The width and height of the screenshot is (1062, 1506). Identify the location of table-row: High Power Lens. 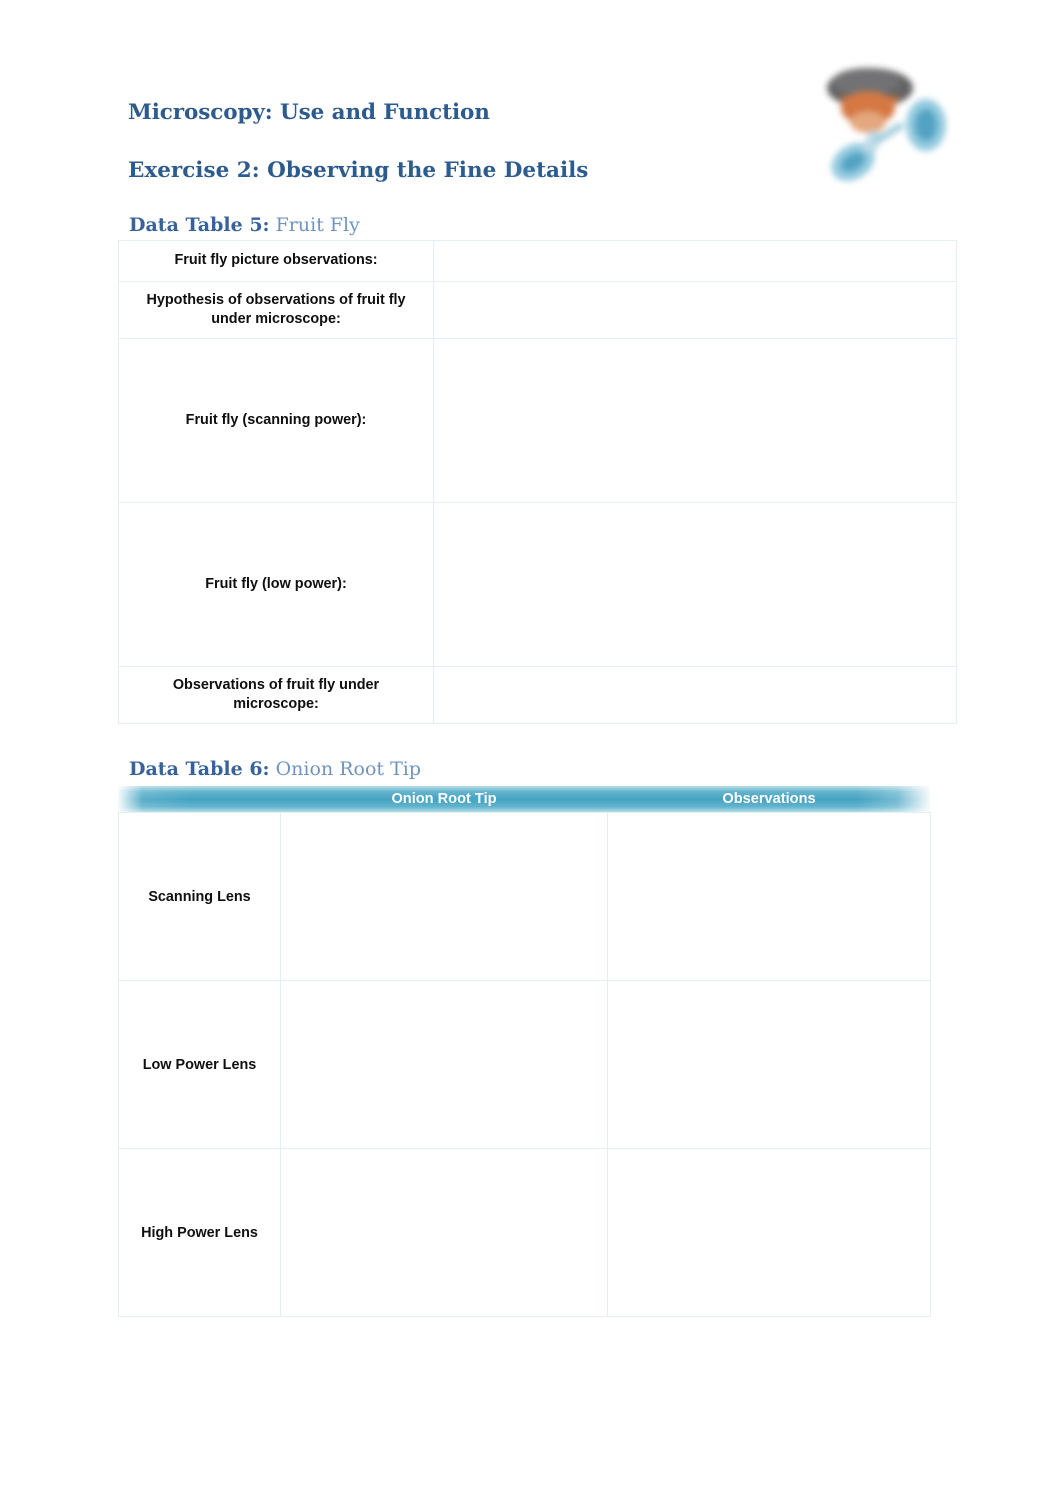
(524, 1232).